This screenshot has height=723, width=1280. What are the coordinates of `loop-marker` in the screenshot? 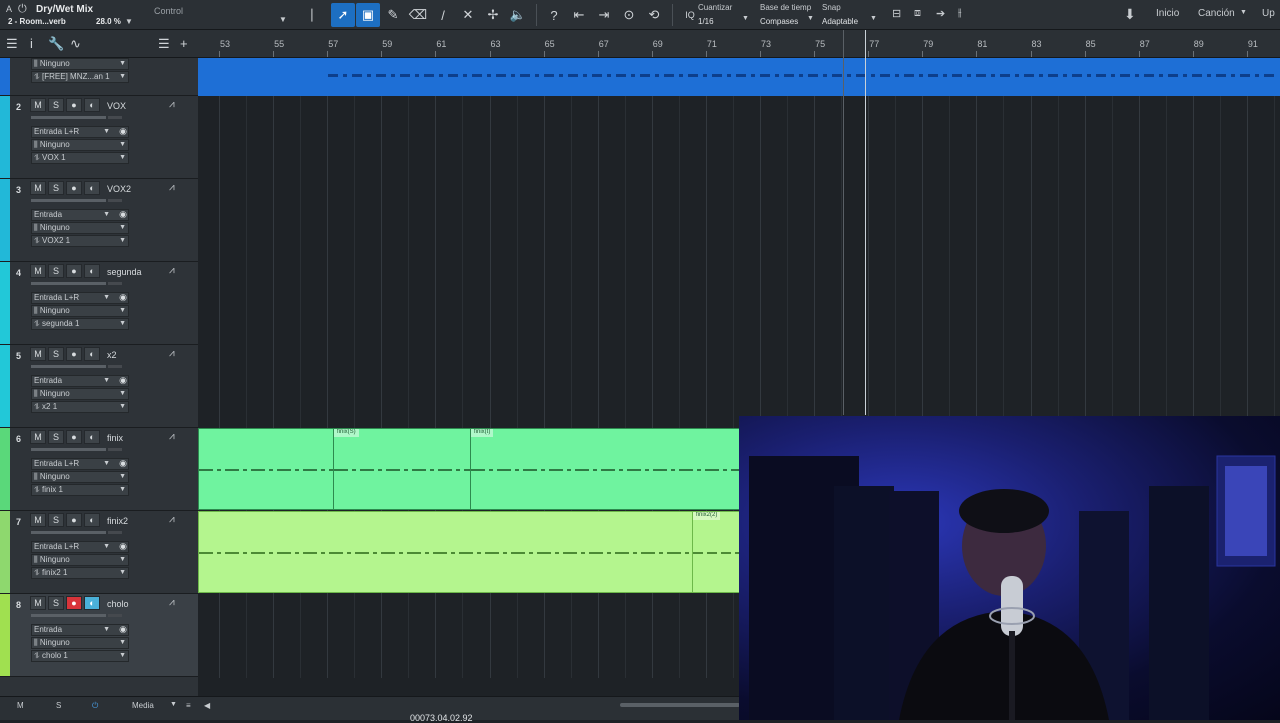 It's located at (843, 222).